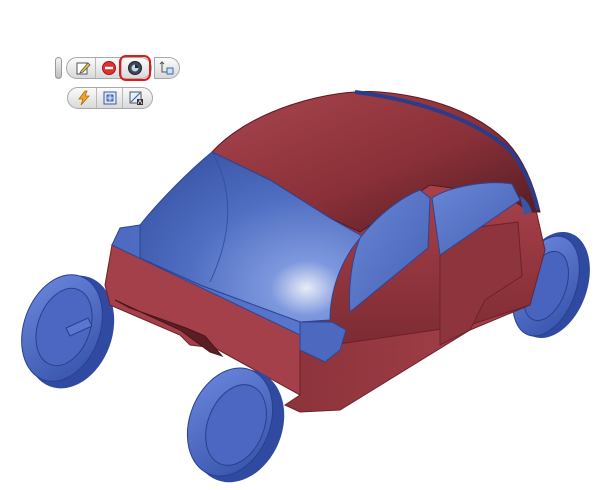  I want to click on grid-box-icon, so click(109, 98).